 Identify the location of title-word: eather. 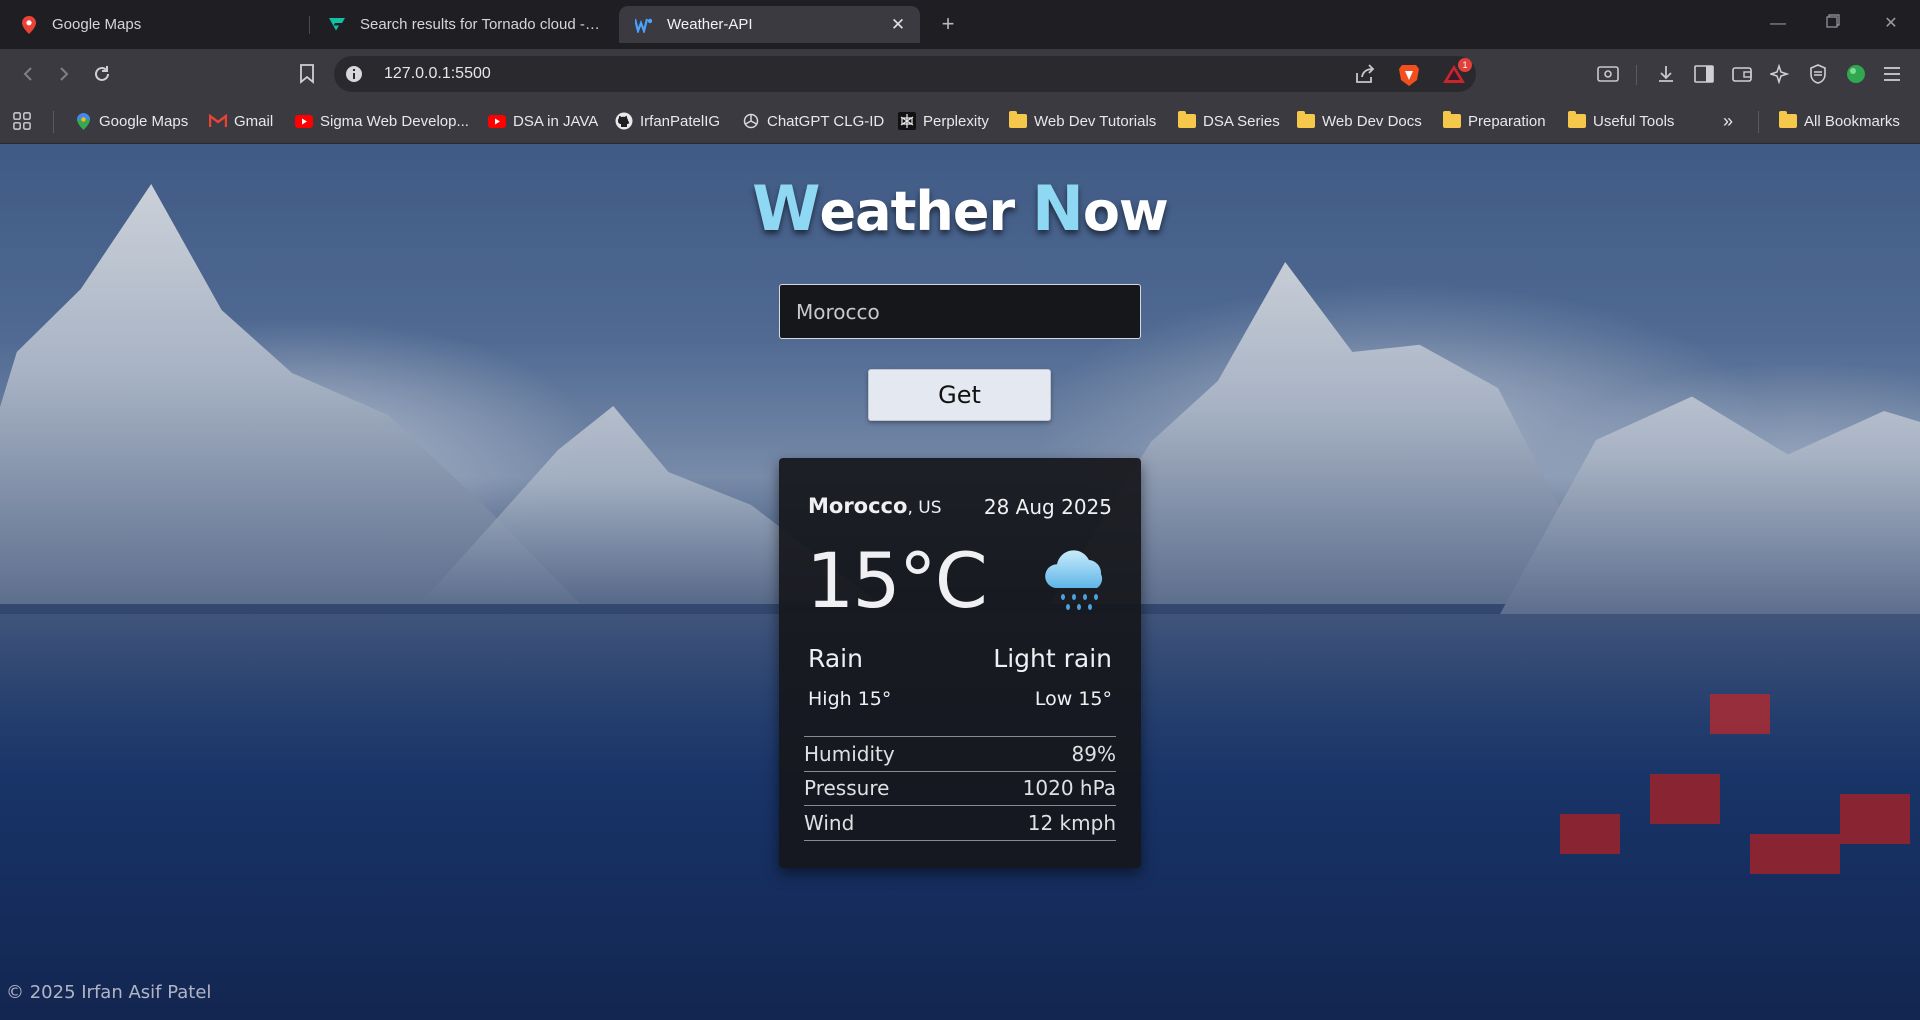
(917, 211).